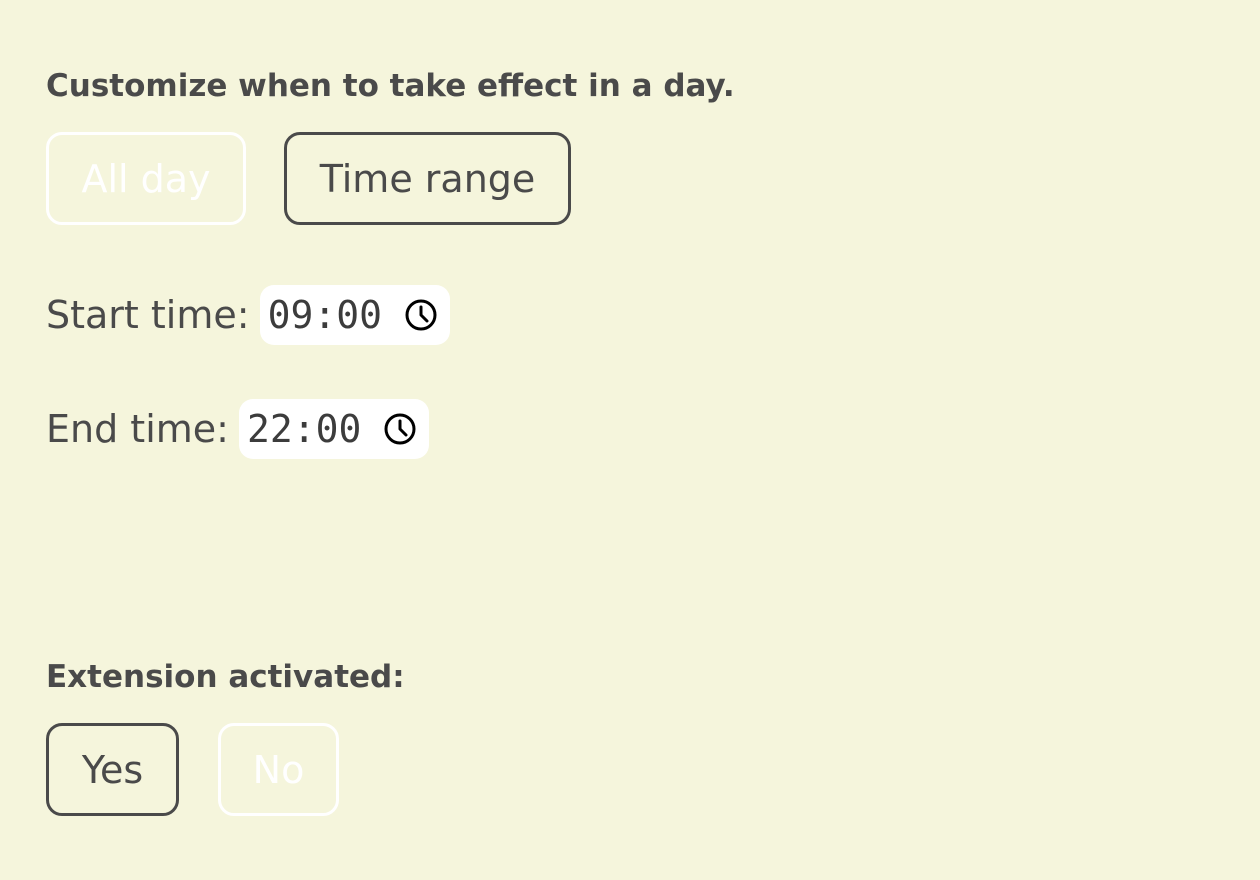 The image size is (1260, 880). Describe the element at coordinates (390, 86) in the screenshot. I see `schedule-heading: Customize when to take effect in a day.` at that location.